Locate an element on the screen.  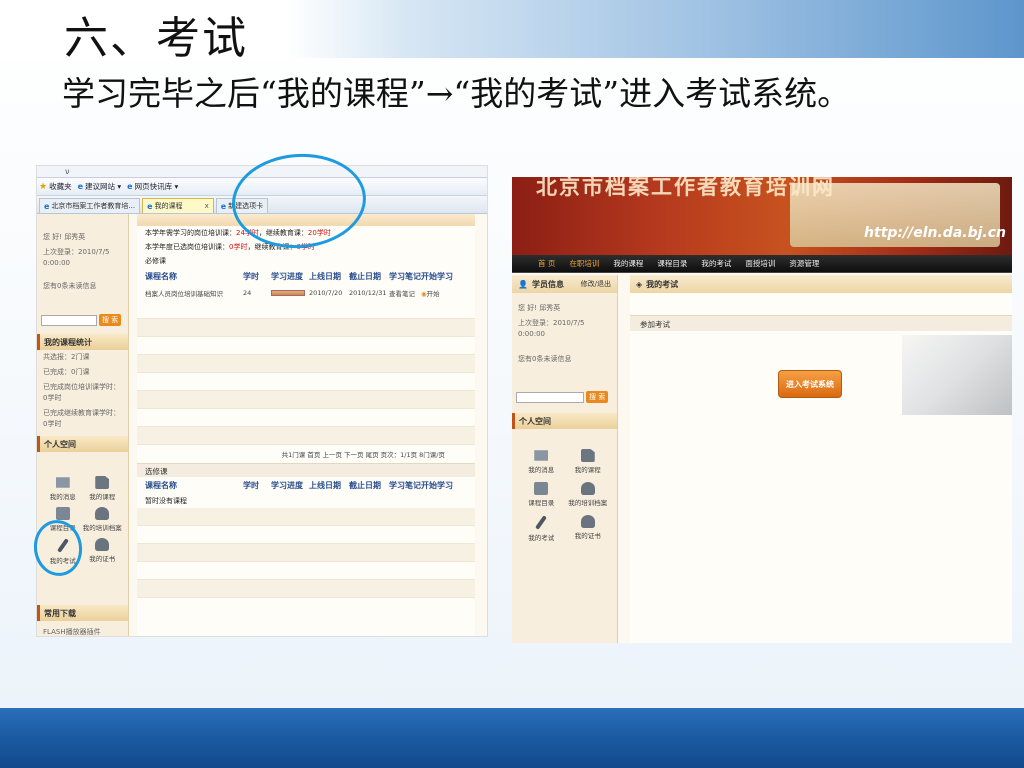
course-catalog-link: 课程目录 is located at coordinates (541, 494).